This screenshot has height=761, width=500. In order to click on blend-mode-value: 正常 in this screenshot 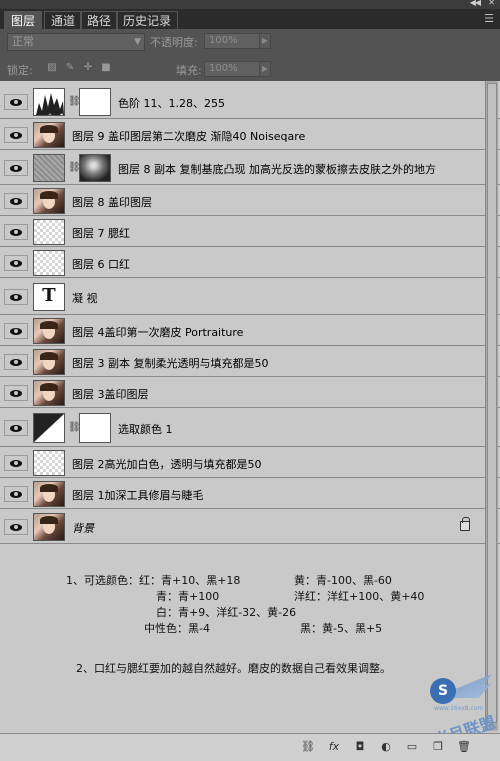, I will do `click(23, 41)`.